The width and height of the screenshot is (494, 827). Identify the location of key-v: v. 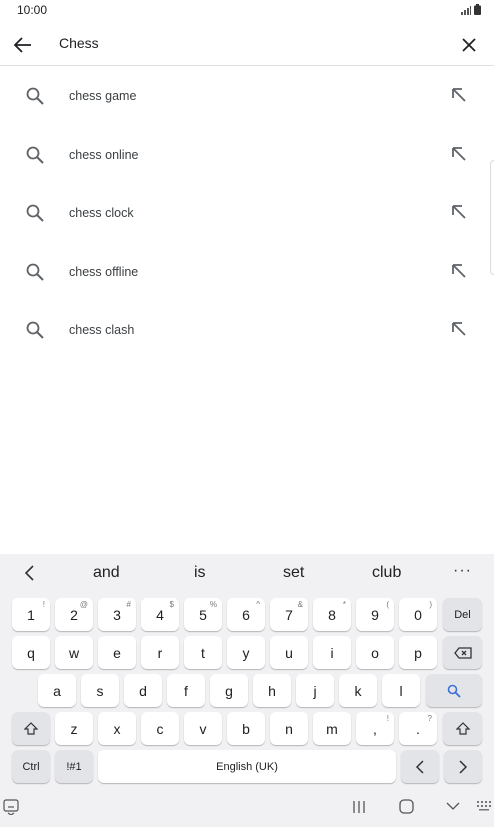
(203, 728).